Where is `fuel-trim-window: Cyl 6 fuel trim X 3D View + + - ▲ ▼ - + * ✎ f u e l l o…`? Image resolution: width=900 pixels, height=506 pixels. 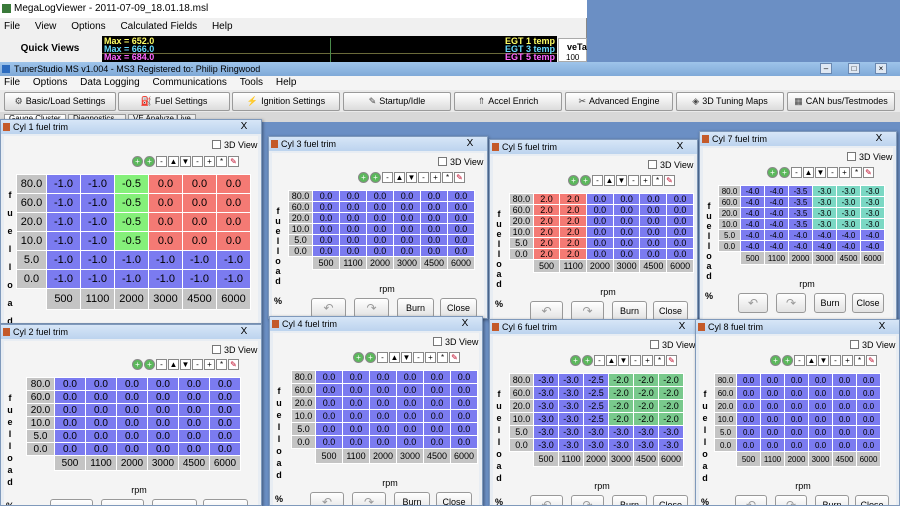 fuel-trim-window: Cyl 6 fuel trim X 3D View + + - ▲ ▼ - + * ✎ f u e l l o… is located at coordinates (594, 412).